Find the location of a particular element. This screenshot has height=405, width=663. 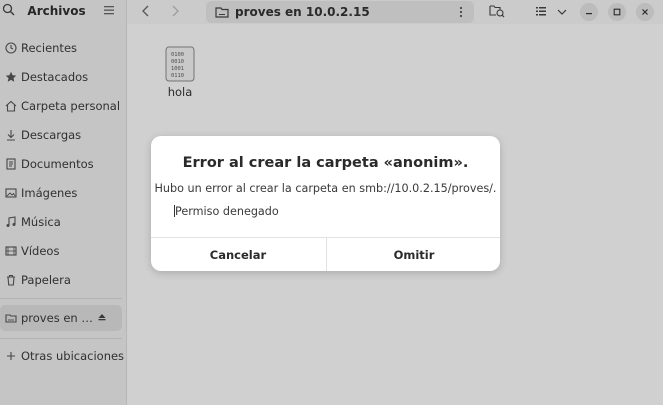

dialog-detail-text: Permiso denegado is located at coordinates (227, 211).